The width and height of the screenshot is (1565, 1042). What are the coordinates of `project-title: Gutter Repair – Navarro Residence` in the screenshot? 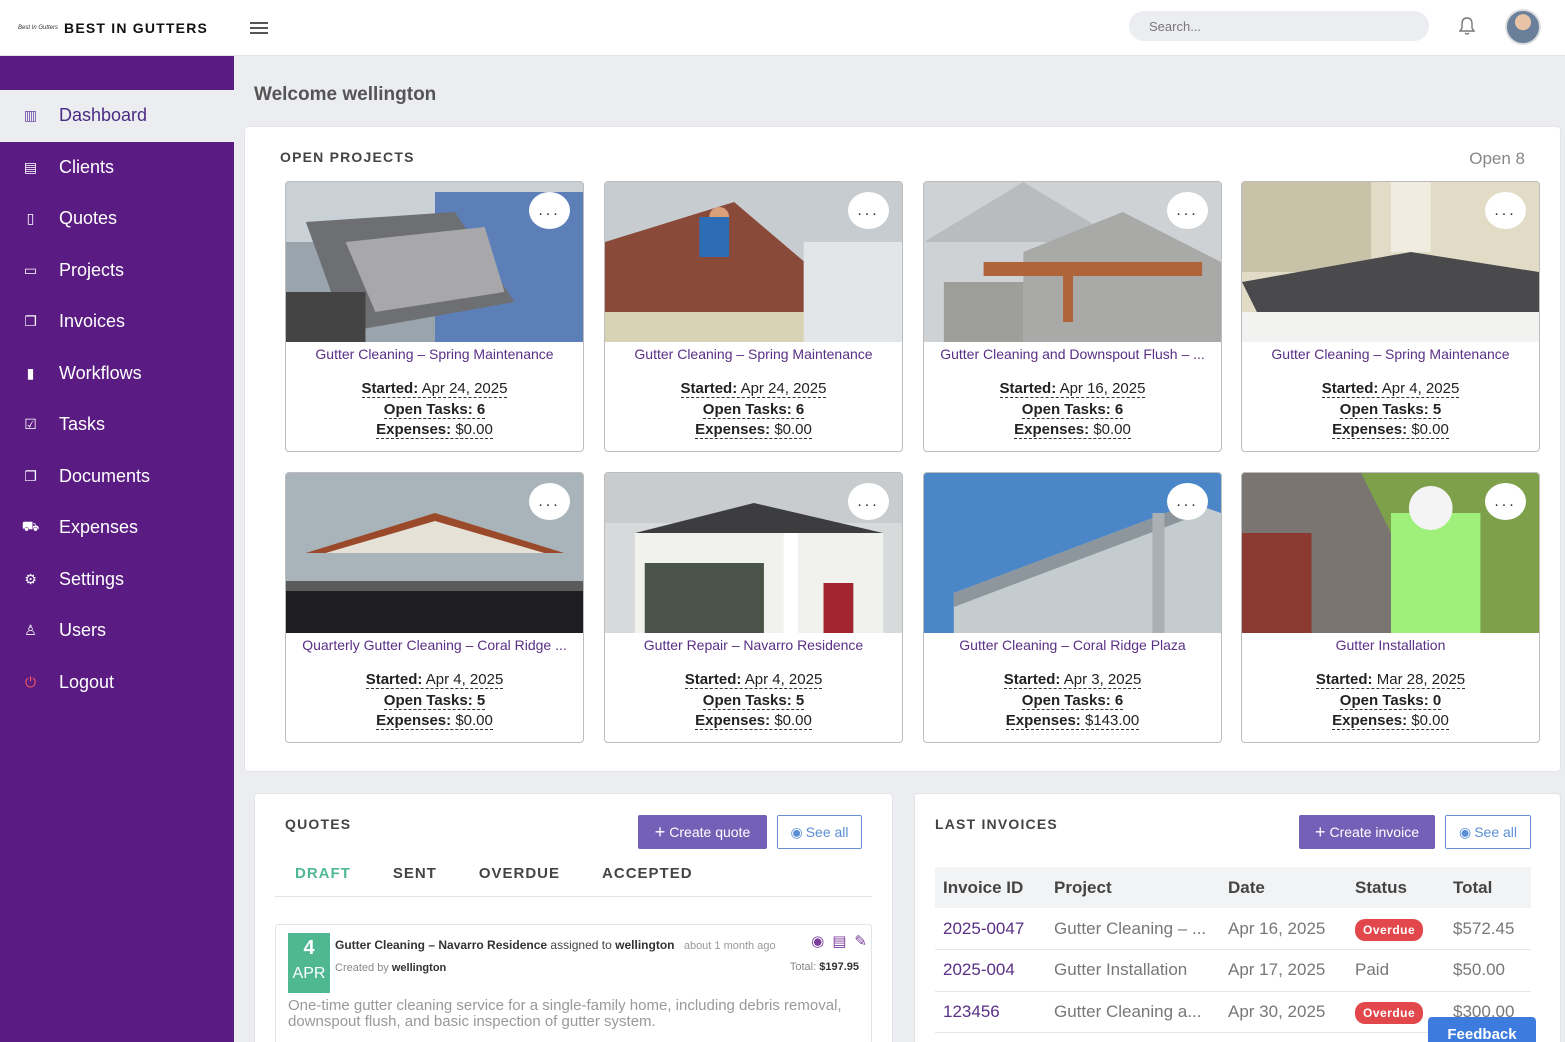 It's located at (753, 645).